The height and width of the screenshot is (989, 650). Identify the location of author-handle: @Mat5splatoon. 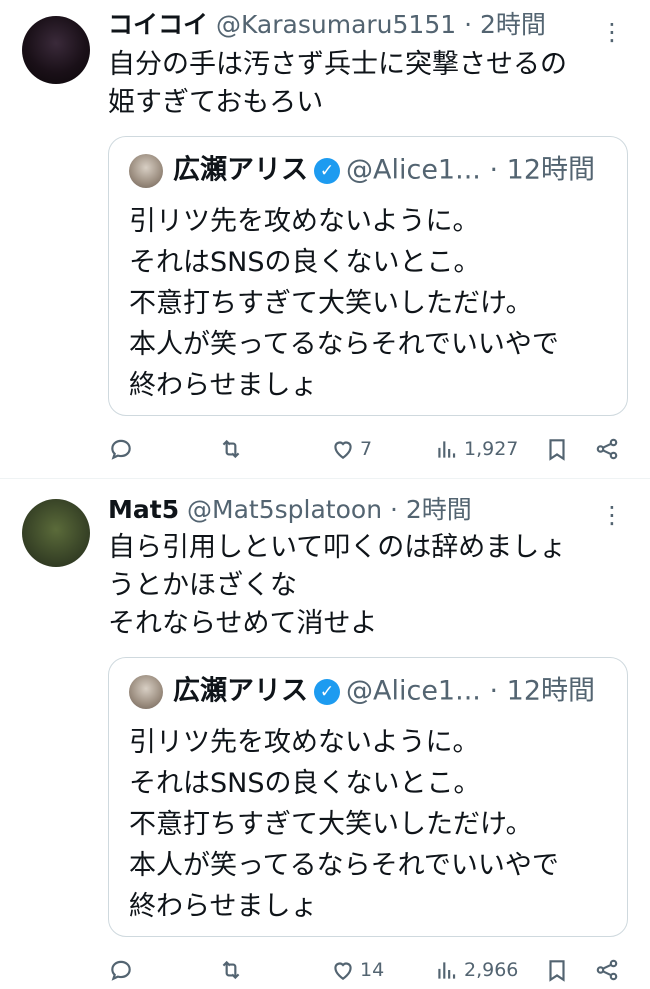
(284, 509).